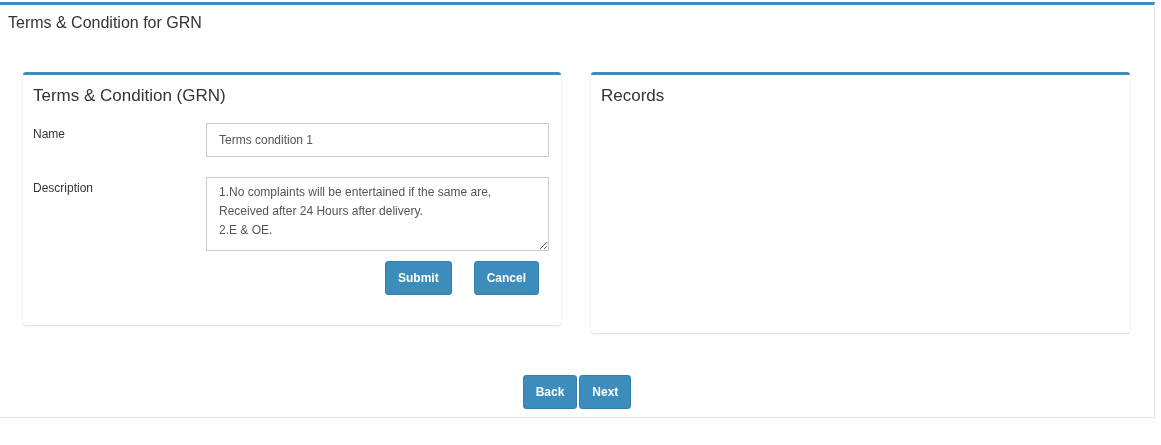 The height and width of the screenshot is (445, 1161). Describe the element at coordinates (633, 96) in the screenshot. I see `card-title: Records` at that location.